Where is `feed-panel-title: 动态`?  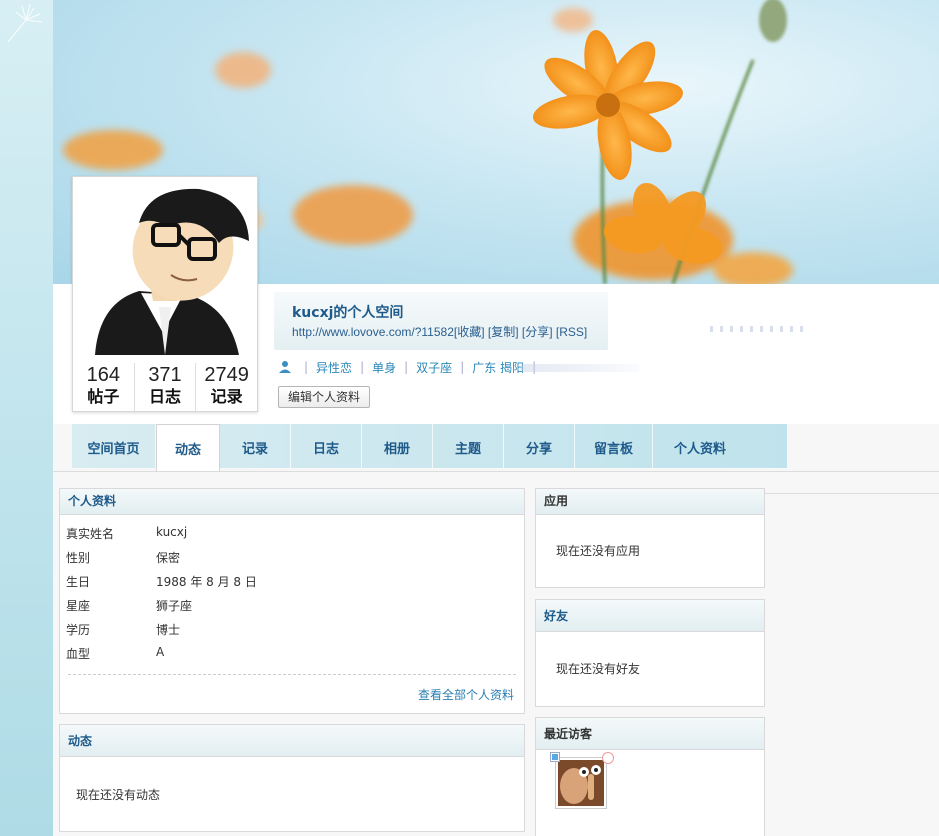
feed-panel-title: 动态 is located at coordinates (292, 741).